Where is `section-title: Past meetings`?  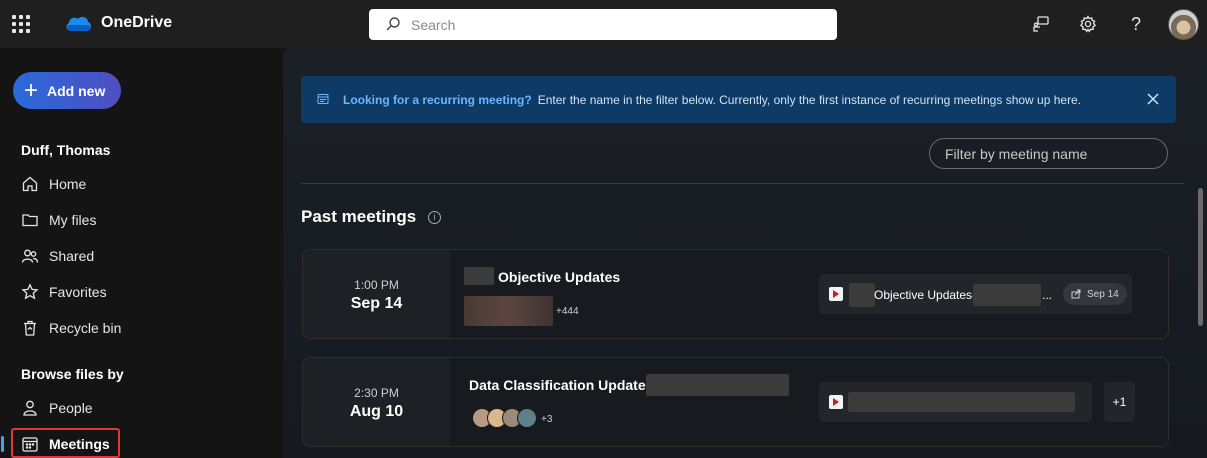 section-title: Past meetings is located at coordinates (359, 216).